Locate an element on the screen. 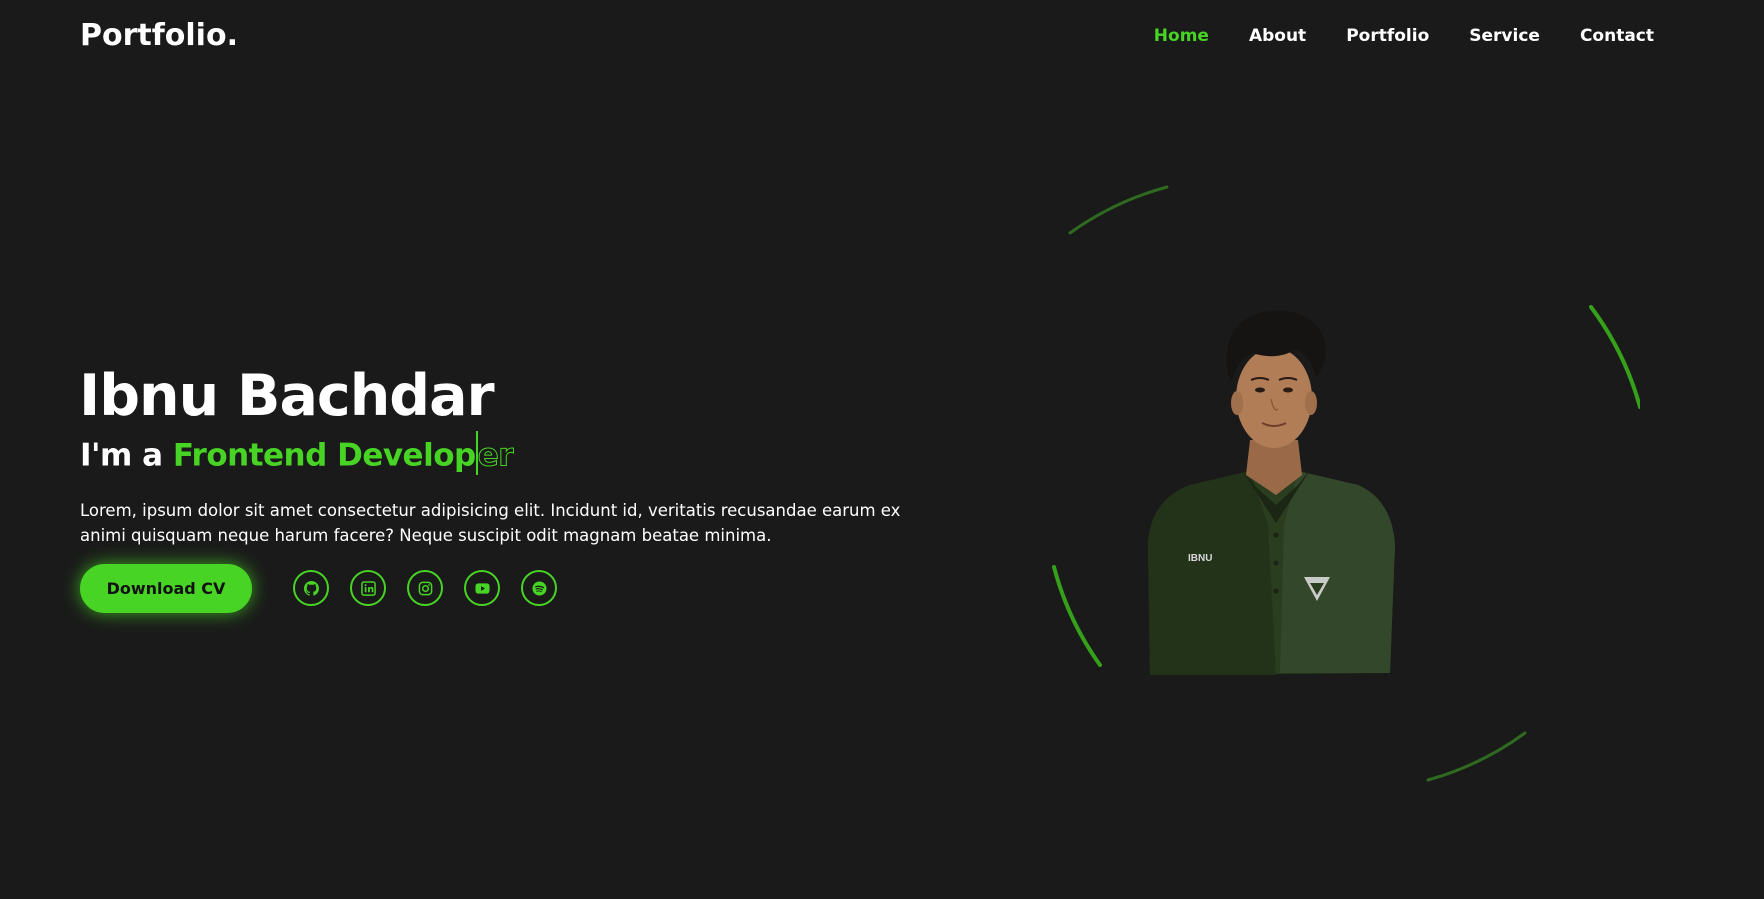 Image resolution: width=1764 pixels, height=899 pixels. spotify-icon is located at coordinates (539, 588).